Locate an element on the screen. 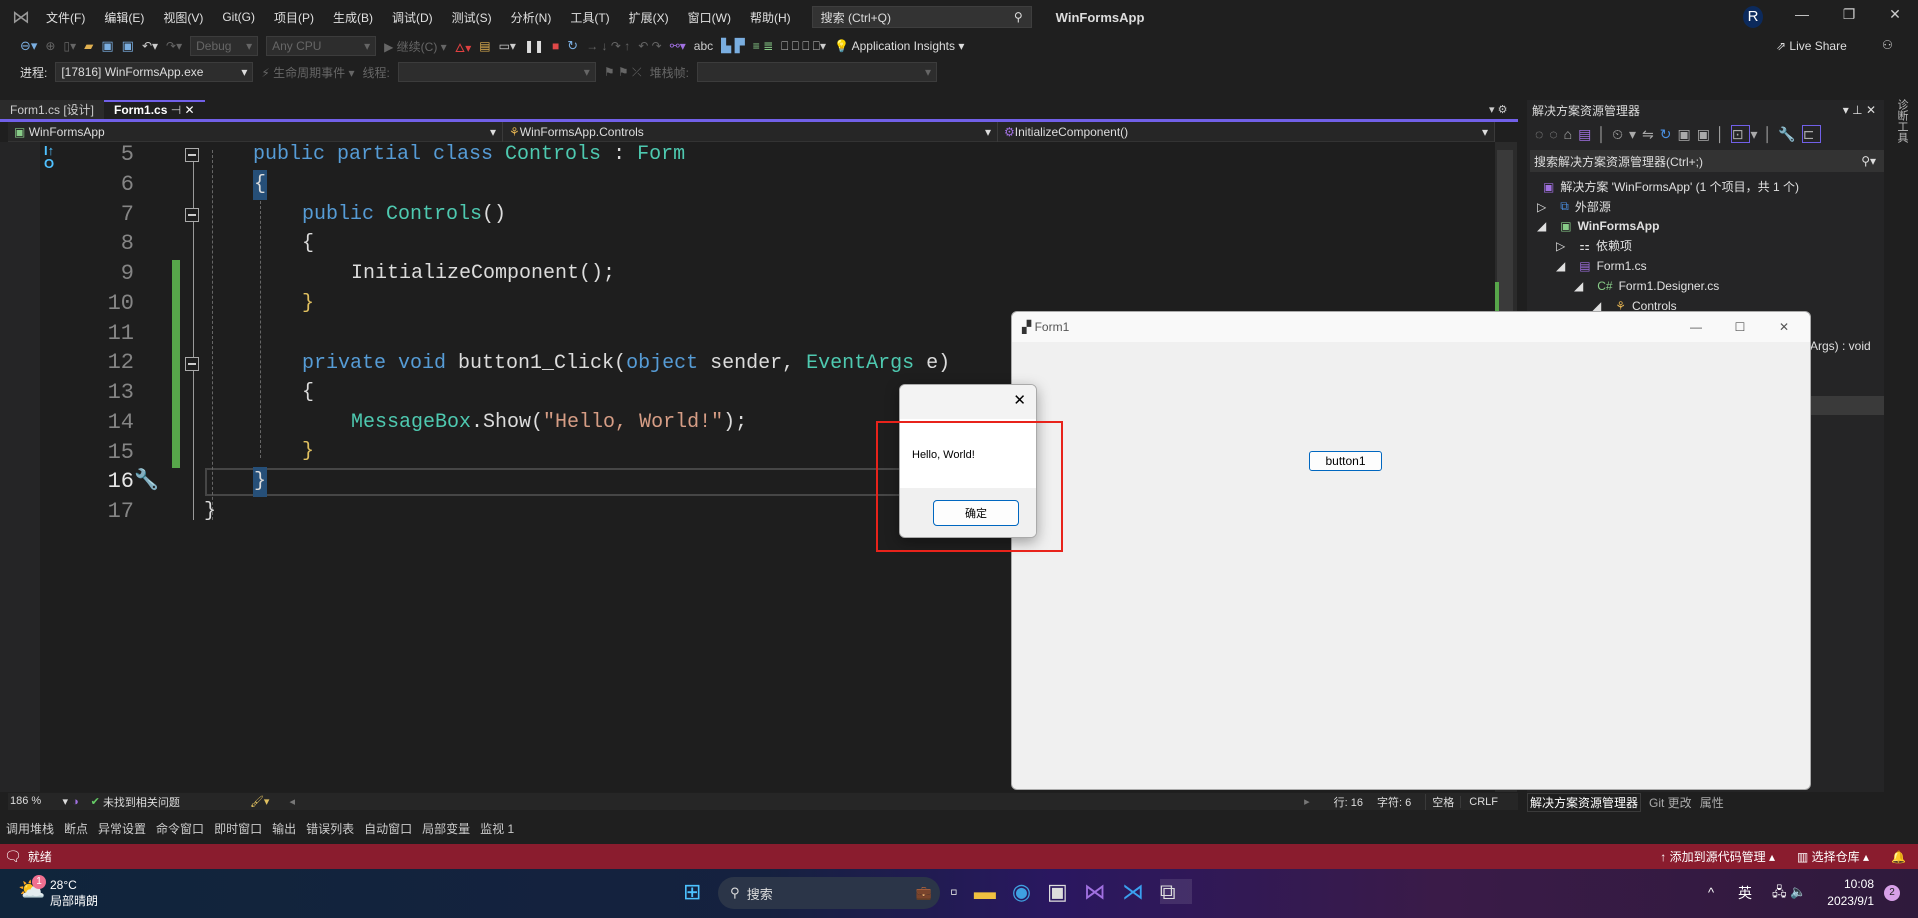 The image size is (1918, 918). live-share-button: ⇗ Live Share is located at coordinates (1811, 46).